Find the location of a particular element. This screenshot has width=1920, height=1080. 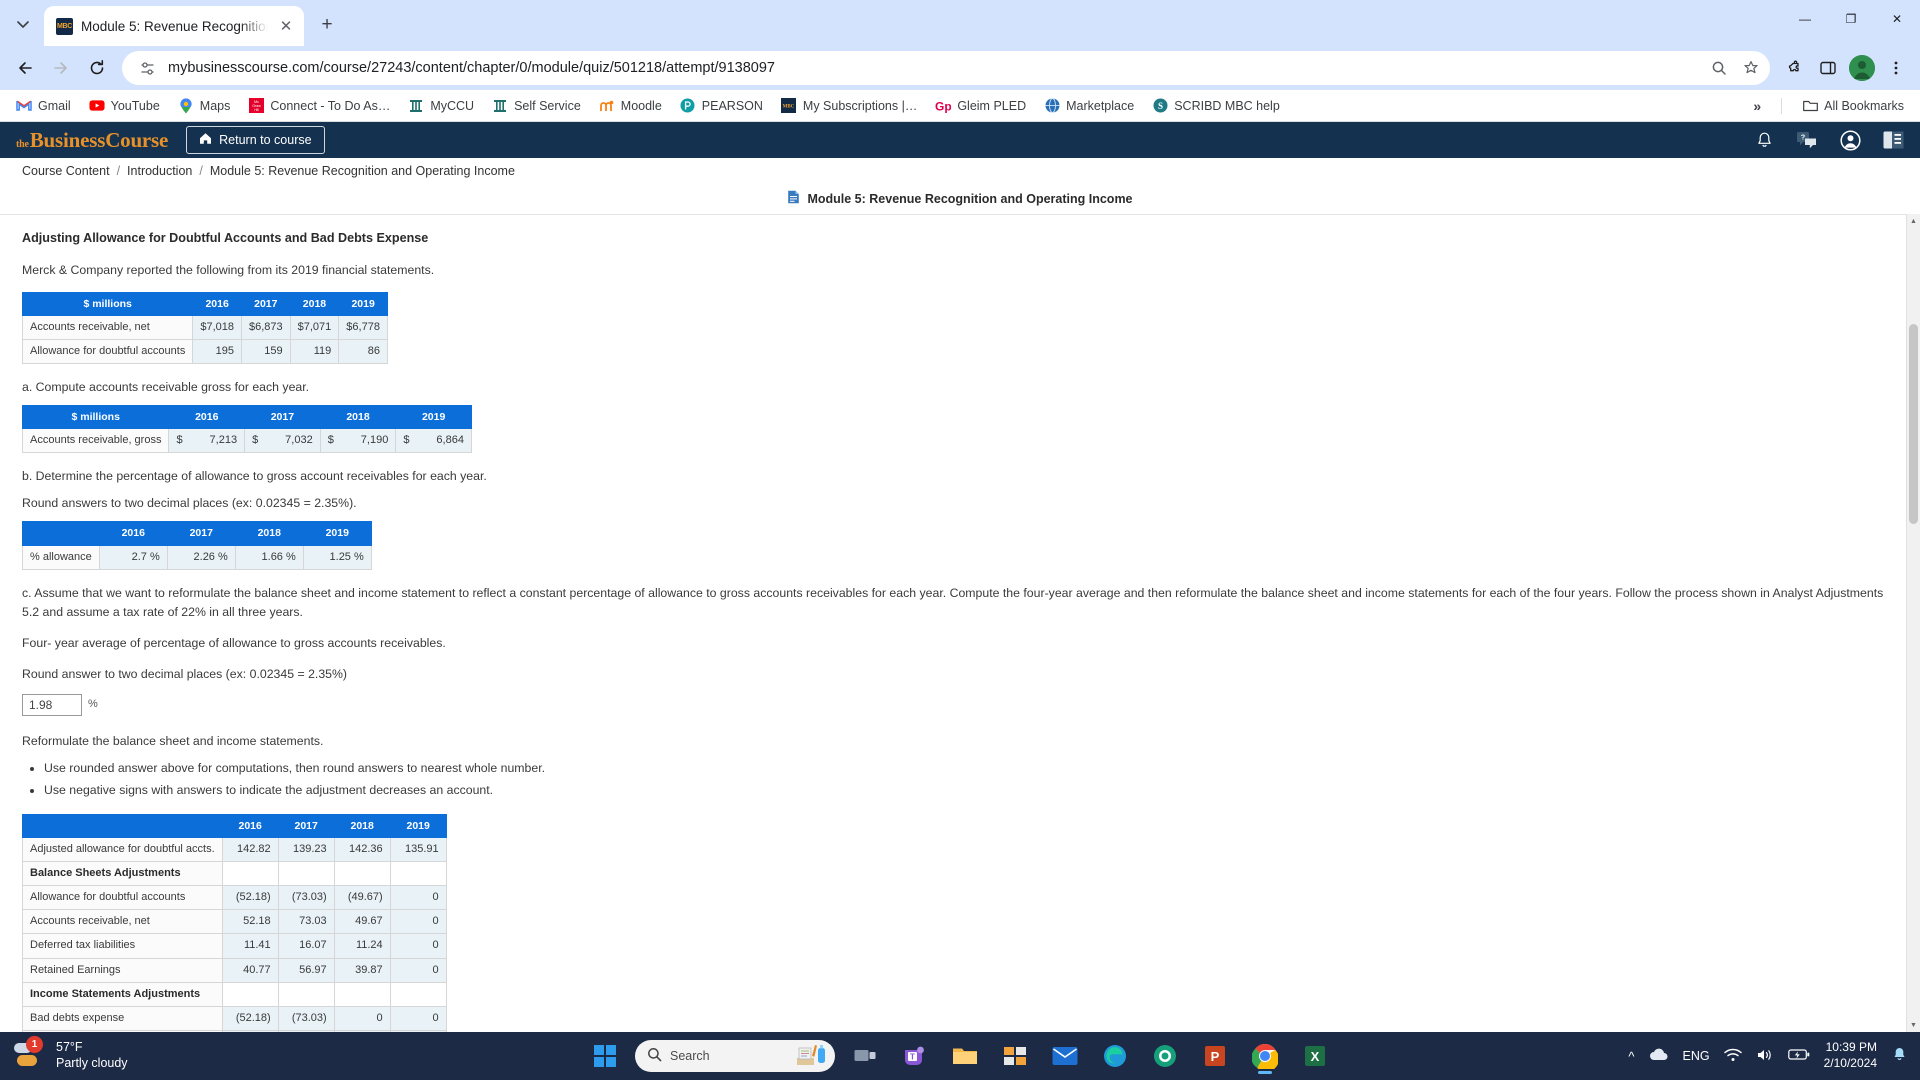

search-icon is located at coordinates (1719, 68).